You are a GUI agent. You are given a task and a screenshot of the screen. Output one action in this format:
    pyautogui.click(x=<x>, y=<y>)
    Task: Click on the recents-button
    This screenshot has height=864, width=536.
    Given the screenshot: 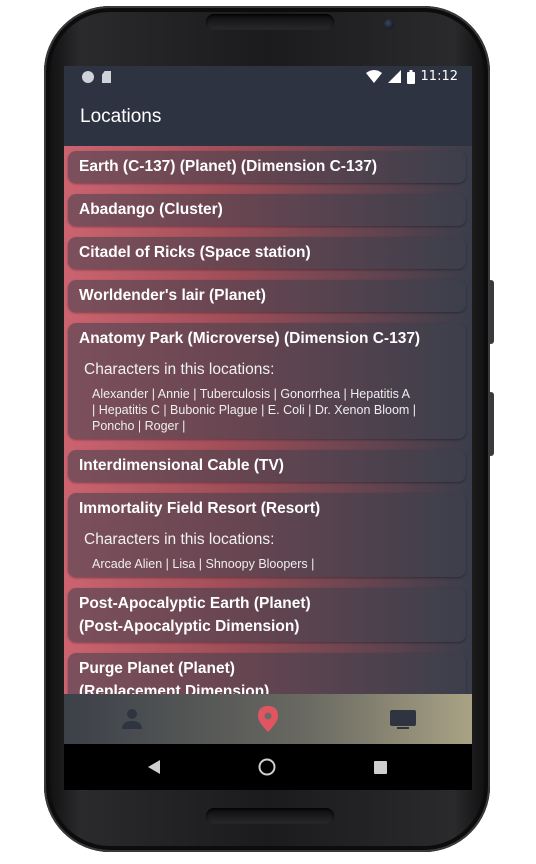 What is the action you would take?
    pyautogui.click(x=380, y=767)
    